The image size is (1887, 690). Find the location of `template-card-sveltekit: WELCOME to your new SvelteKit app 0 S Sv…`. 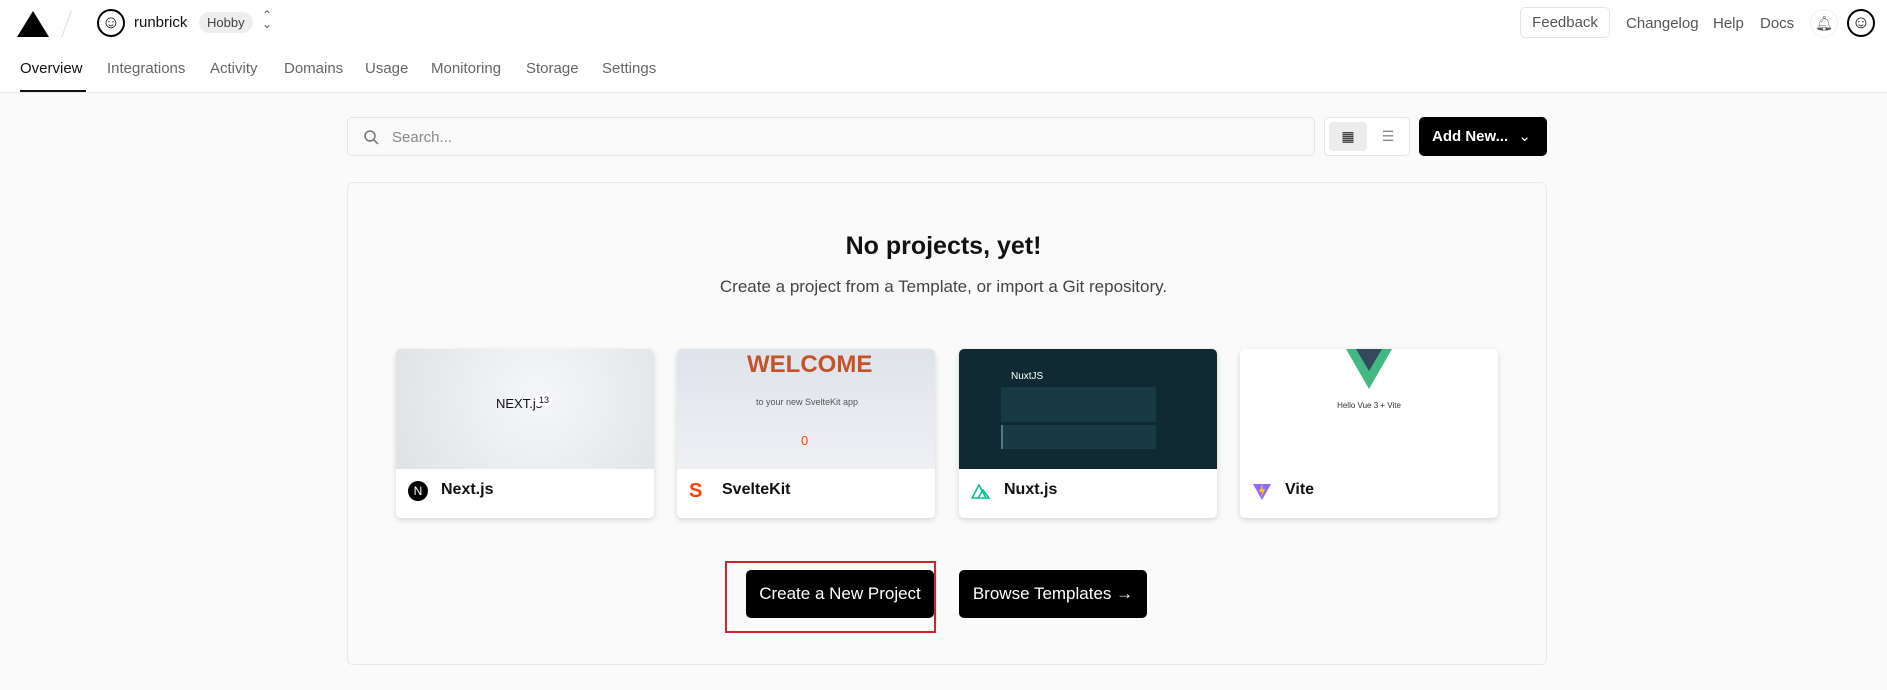

template-card-sveltekit: WELCOME to your new SvelteKit app 0 S Sv… is located at coordinates (806, 433).